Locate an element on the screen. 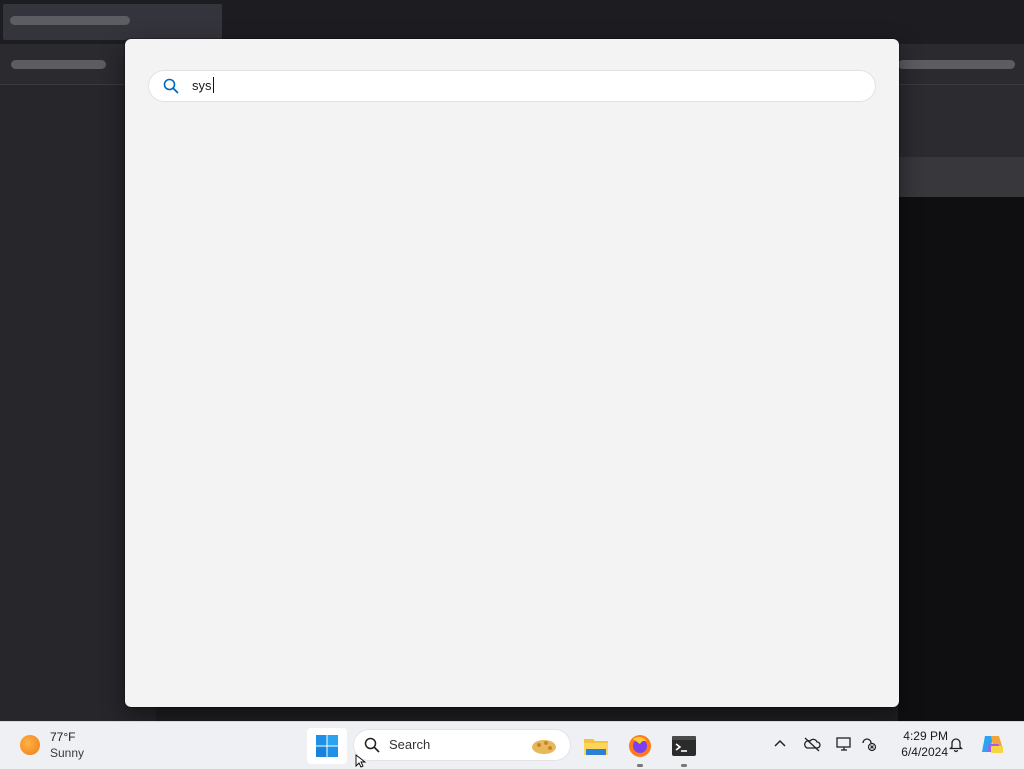 The width and height of the screenshot is (1024, 769). search-query-text: sys is located at coordinates (203, 86).